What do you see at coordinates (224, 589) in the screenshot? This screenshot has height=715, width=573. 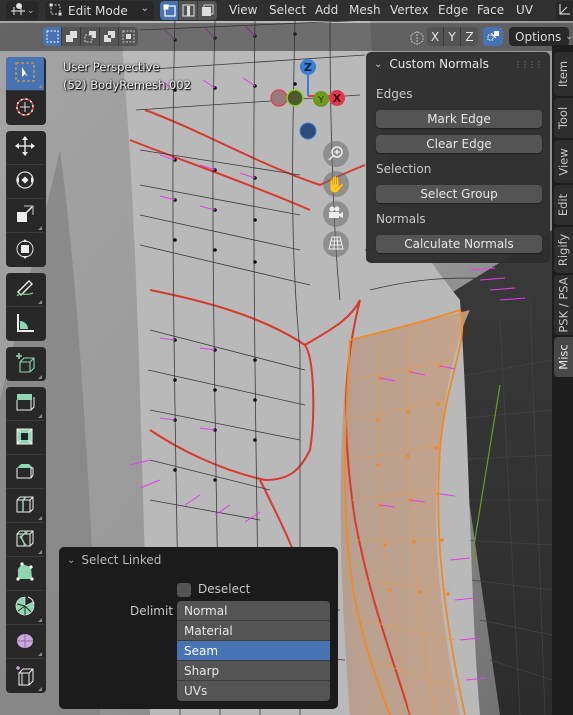 I see `deselect-label: Deselect` at bounding box center [224, 589].